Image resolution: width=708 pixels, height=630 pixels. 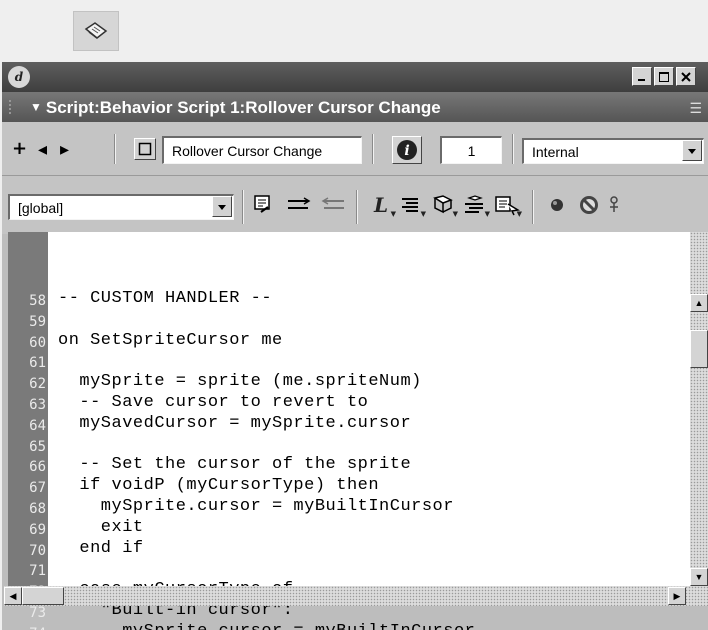 I want to click on line-number: 66, so click(x=37, y=467).